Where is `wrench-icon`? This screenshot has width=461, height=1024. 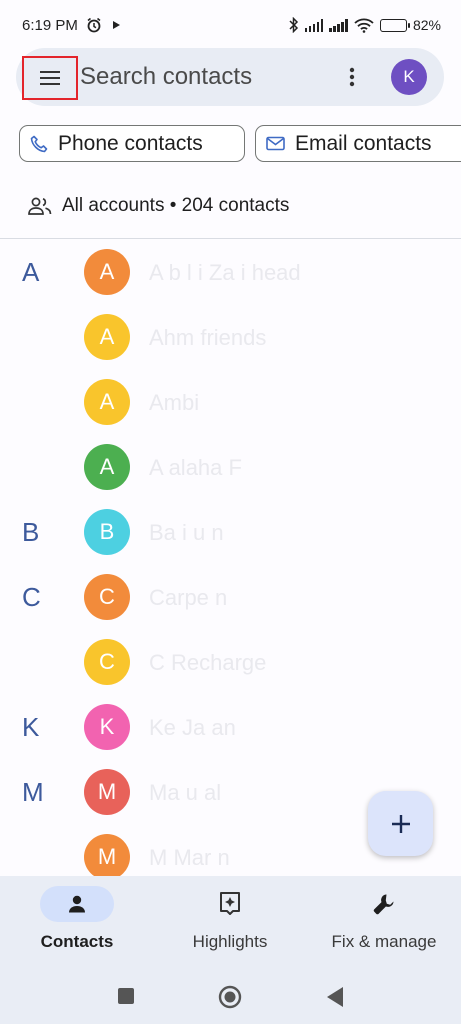
wrench-icon is located at coordinates (383, 904).